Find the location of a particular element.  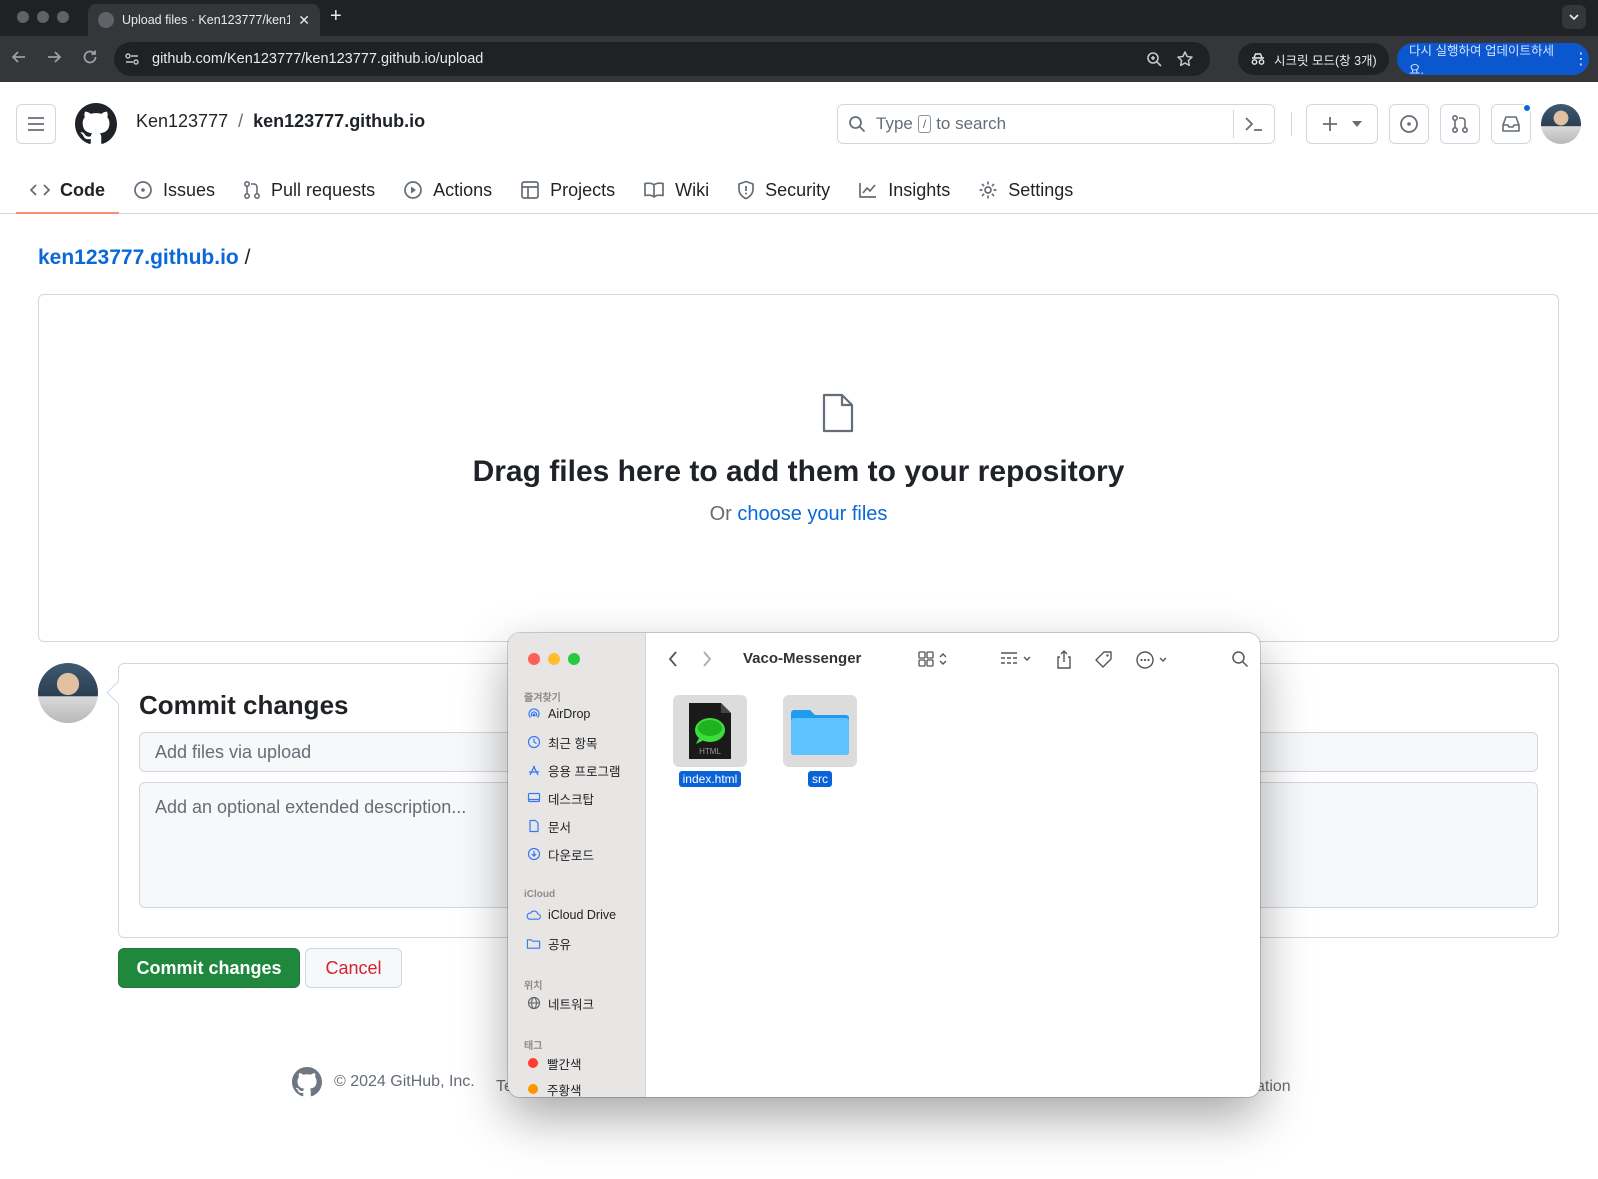

chevron-down-icon is located at coordinates (1574, 17).